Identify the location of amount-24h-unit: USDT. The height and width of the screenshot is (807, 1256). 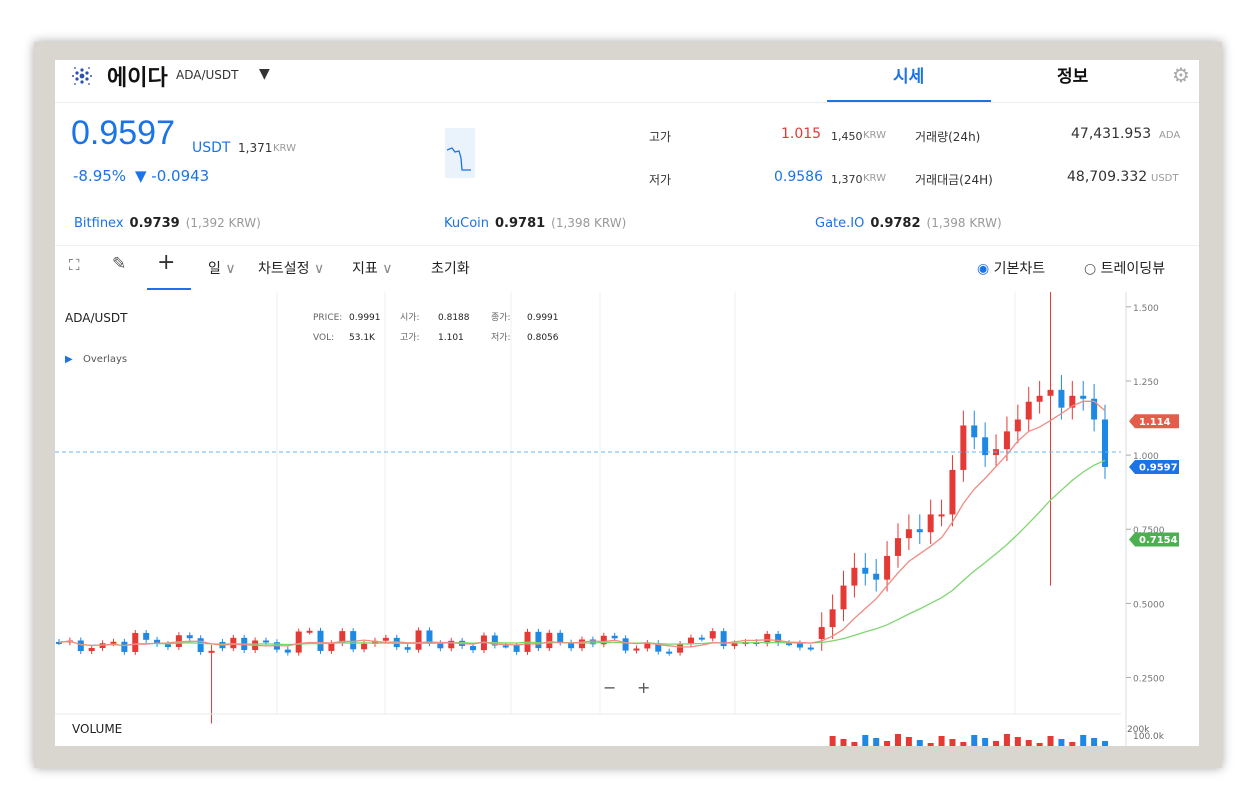
(1165, 178).